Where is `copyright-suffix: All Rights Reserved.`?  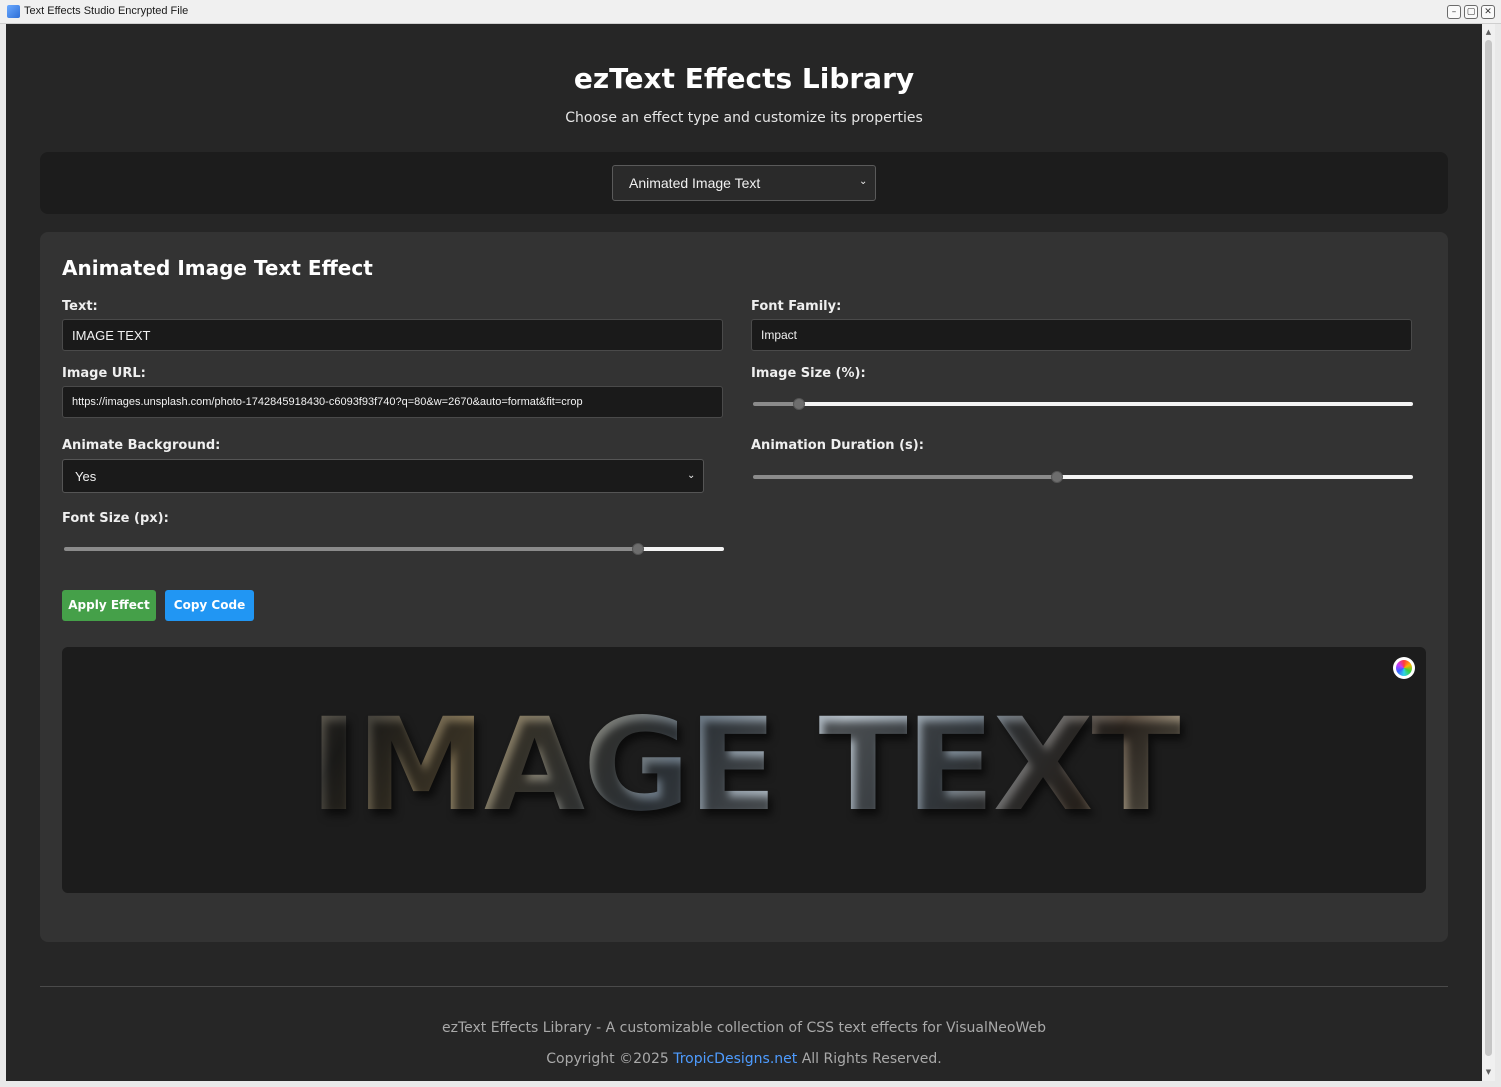 copyright-suffix: All Rights Reserved. is located at coordinates (869, 1059).